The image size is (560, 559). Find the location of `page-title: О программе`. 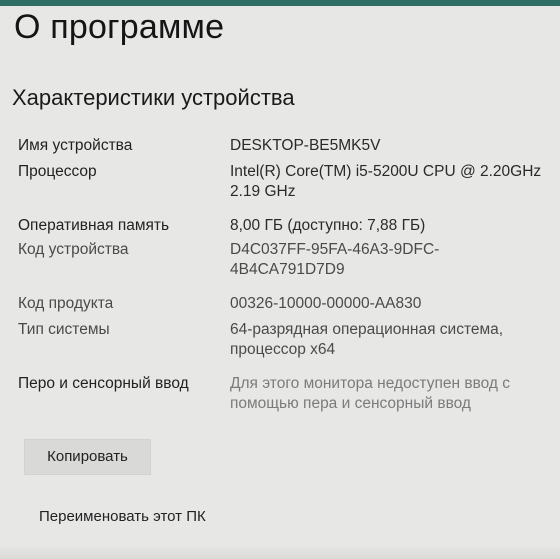

page-title: О программе is located at coordinates (119, 27).